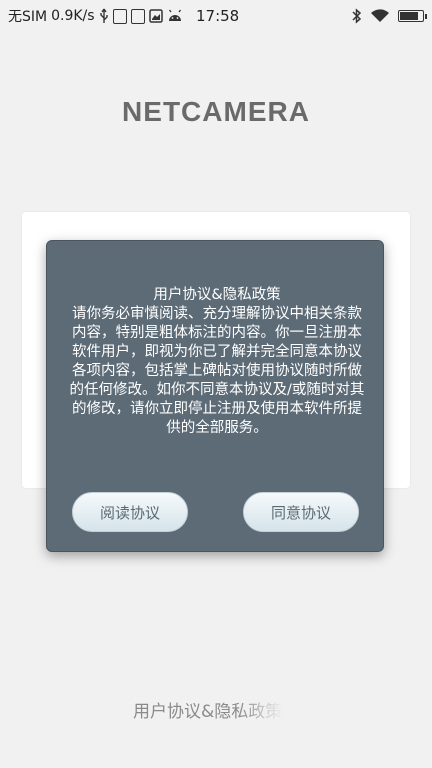 Image resolution: width=432 pixels, height=768 pixels. What do you see at coordinates (380, 16) in the screenshot?
I see `wifi-icon` at bounding box center [380, 16].